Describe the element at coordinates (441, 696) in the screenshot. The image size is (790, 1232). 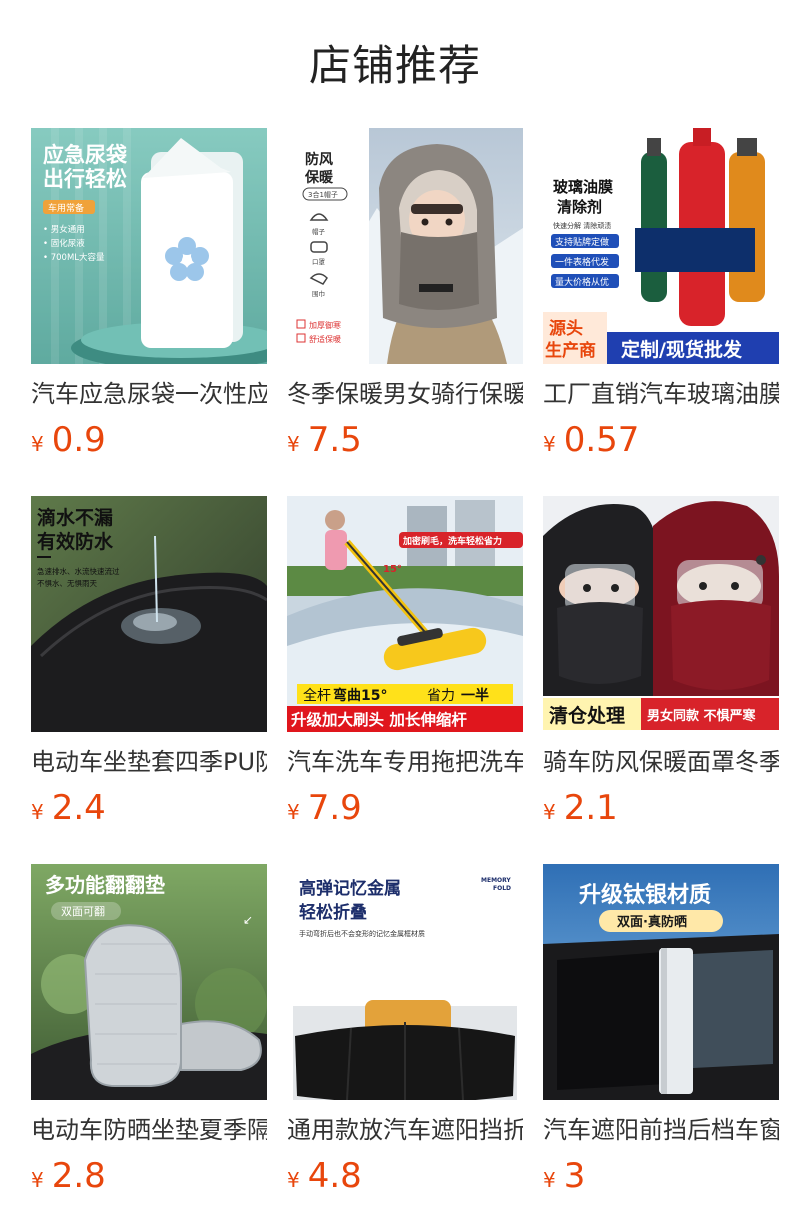
I see `image-text: 省力` at that location.